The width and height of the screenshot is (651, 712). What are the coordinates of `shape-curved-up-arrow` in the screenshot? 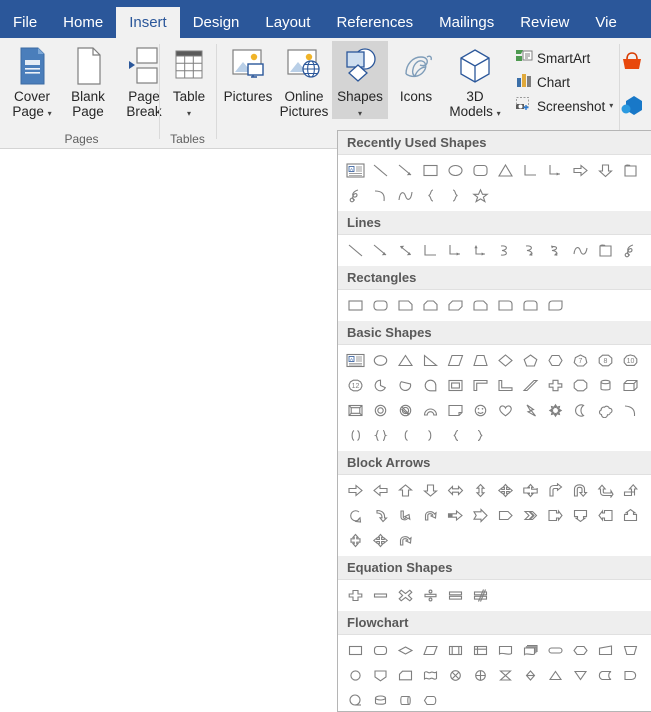 It's located at (405, 515).